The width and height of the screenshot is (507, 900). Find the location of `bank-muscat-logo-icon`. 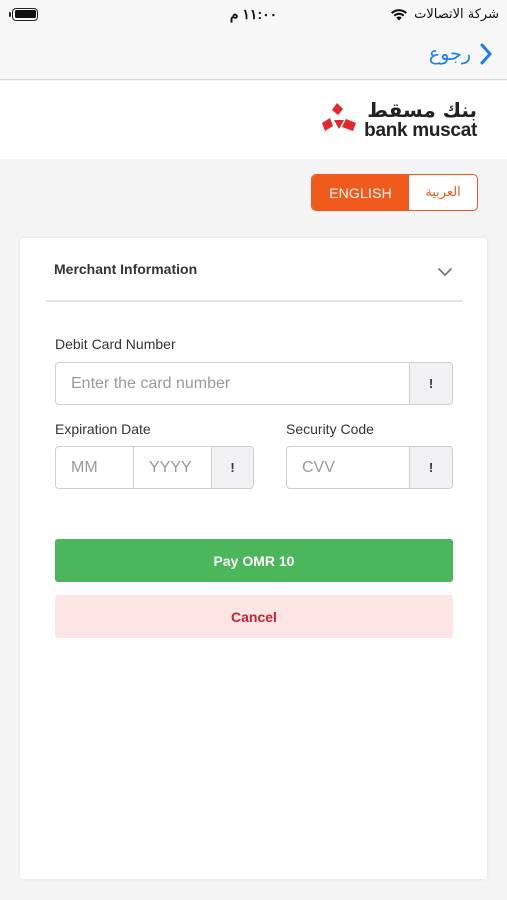

bank-muscat-logo-icon is located at coordinates (339, 117).